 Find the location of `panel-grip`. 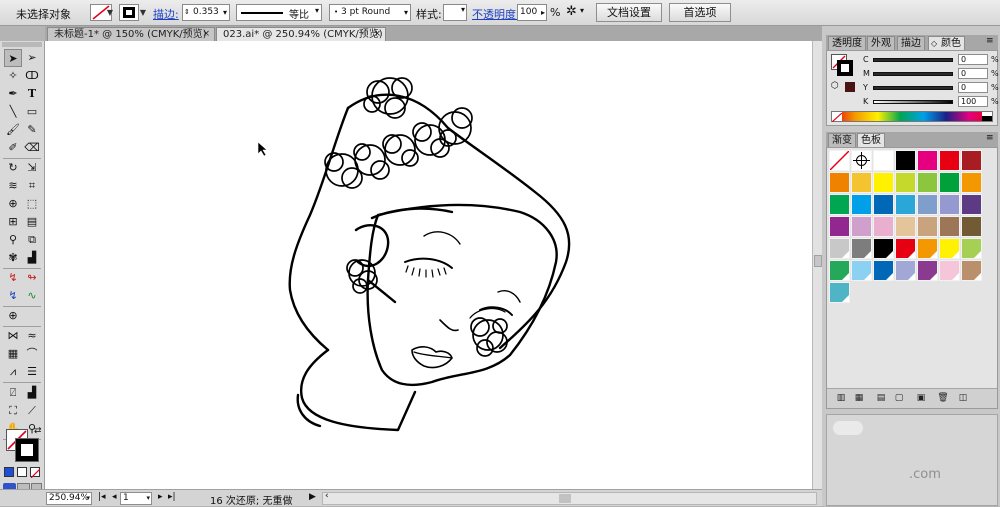

panel-grip is located at coordinates (22, 44).